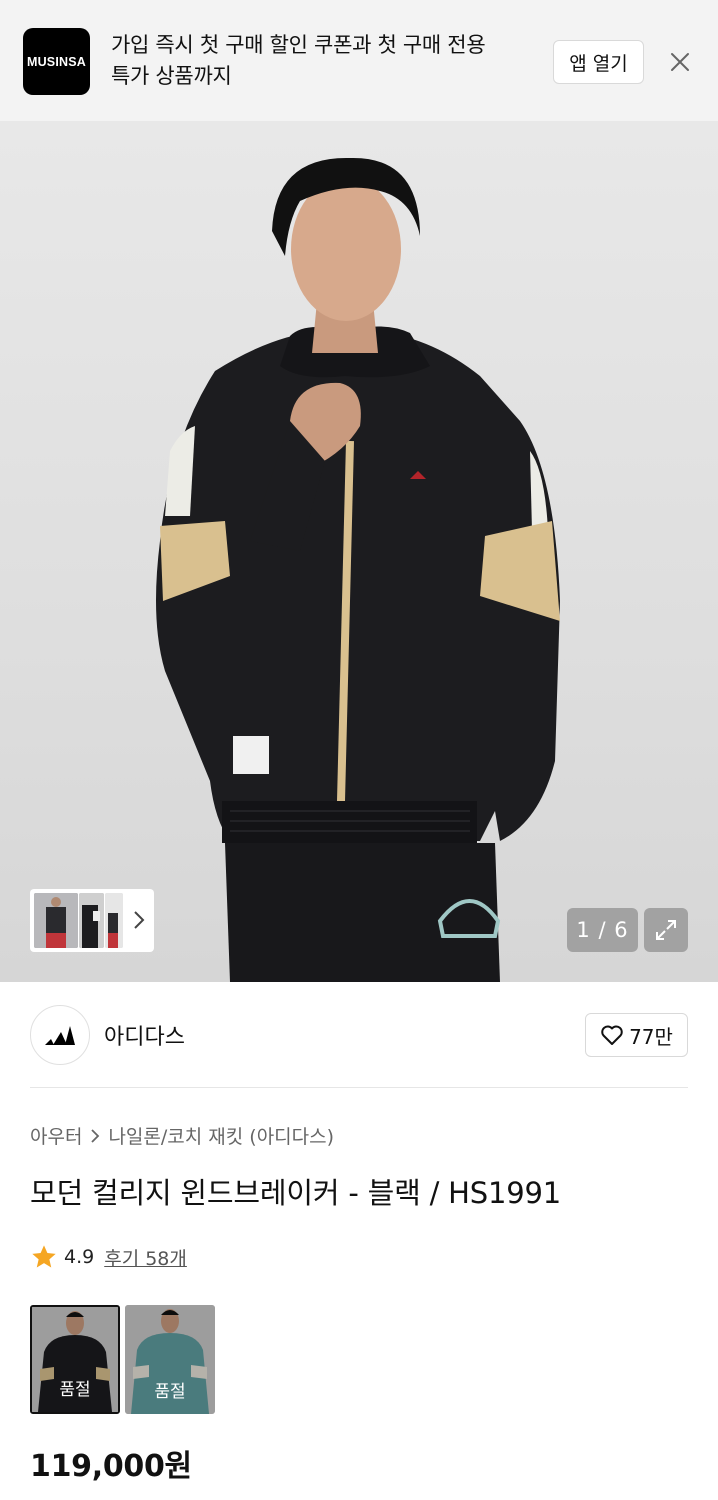 This screenshot has height=1500, width=718. I want to click on rating: 4.9 후기 58개, so click(108, 1257).